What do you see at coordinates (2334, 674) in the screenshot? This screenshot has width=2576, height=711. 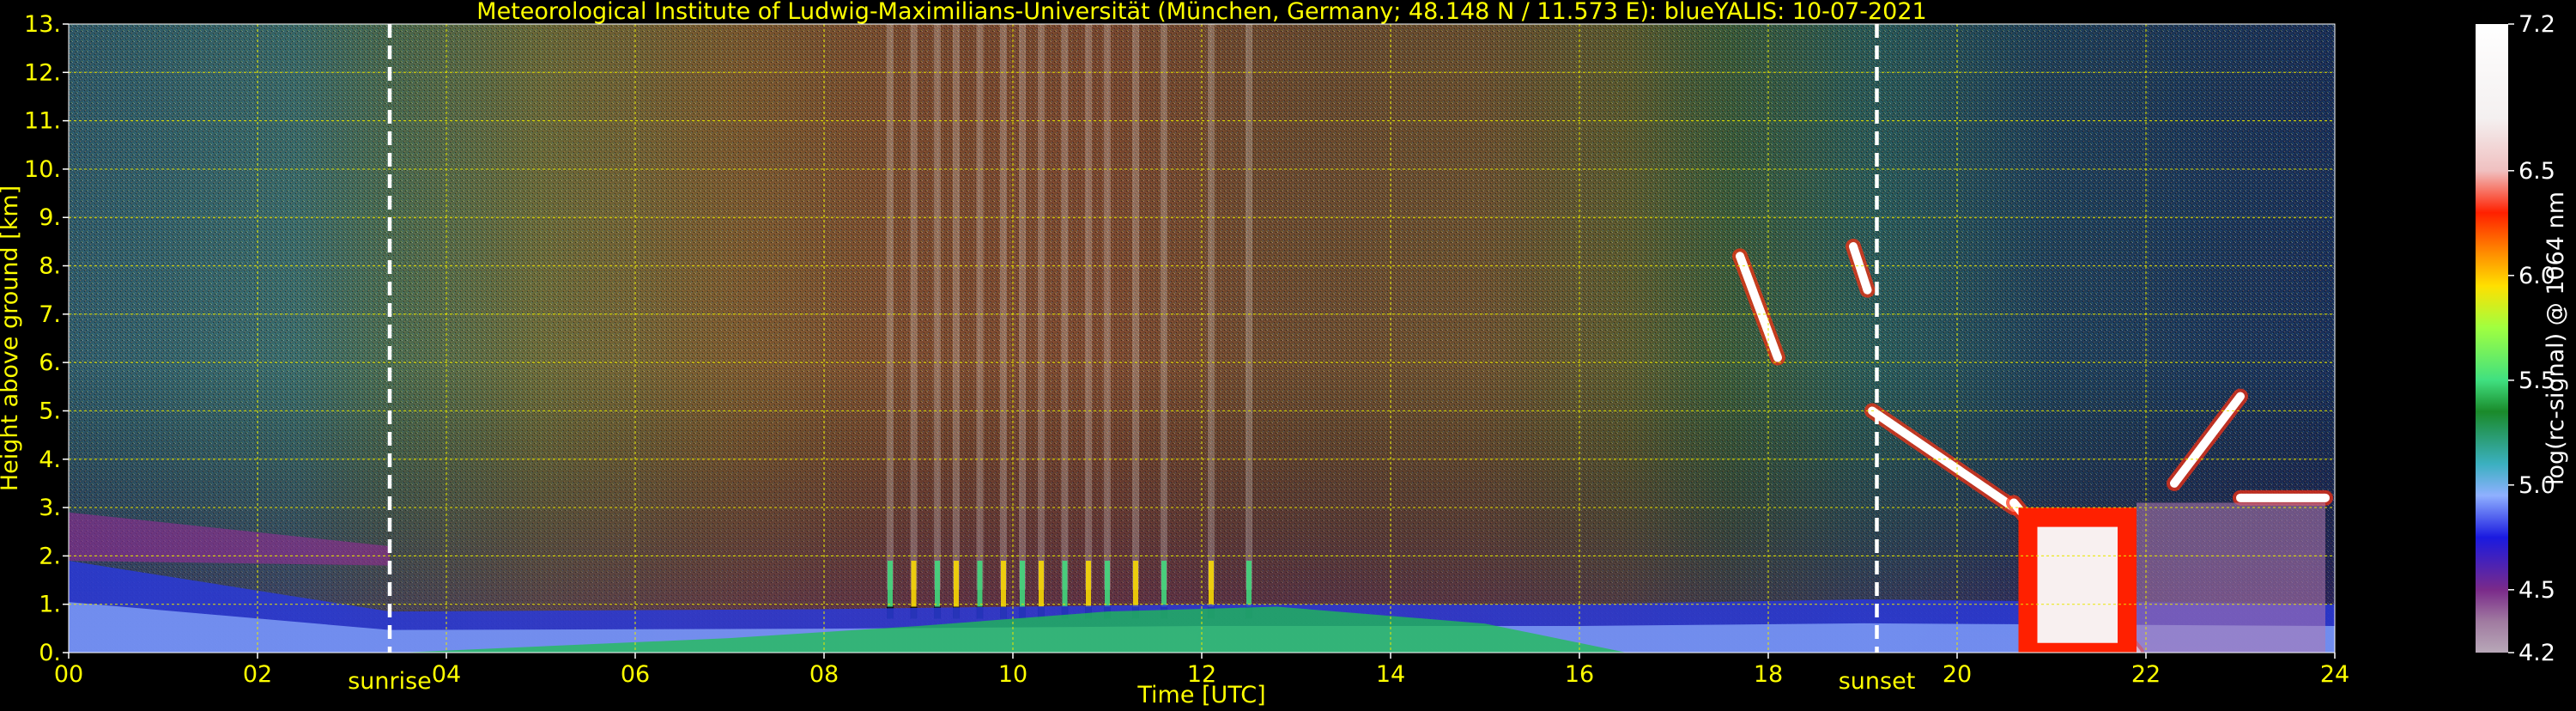 I see `x-tick-label: 24` at bounding box center [2334, 674].